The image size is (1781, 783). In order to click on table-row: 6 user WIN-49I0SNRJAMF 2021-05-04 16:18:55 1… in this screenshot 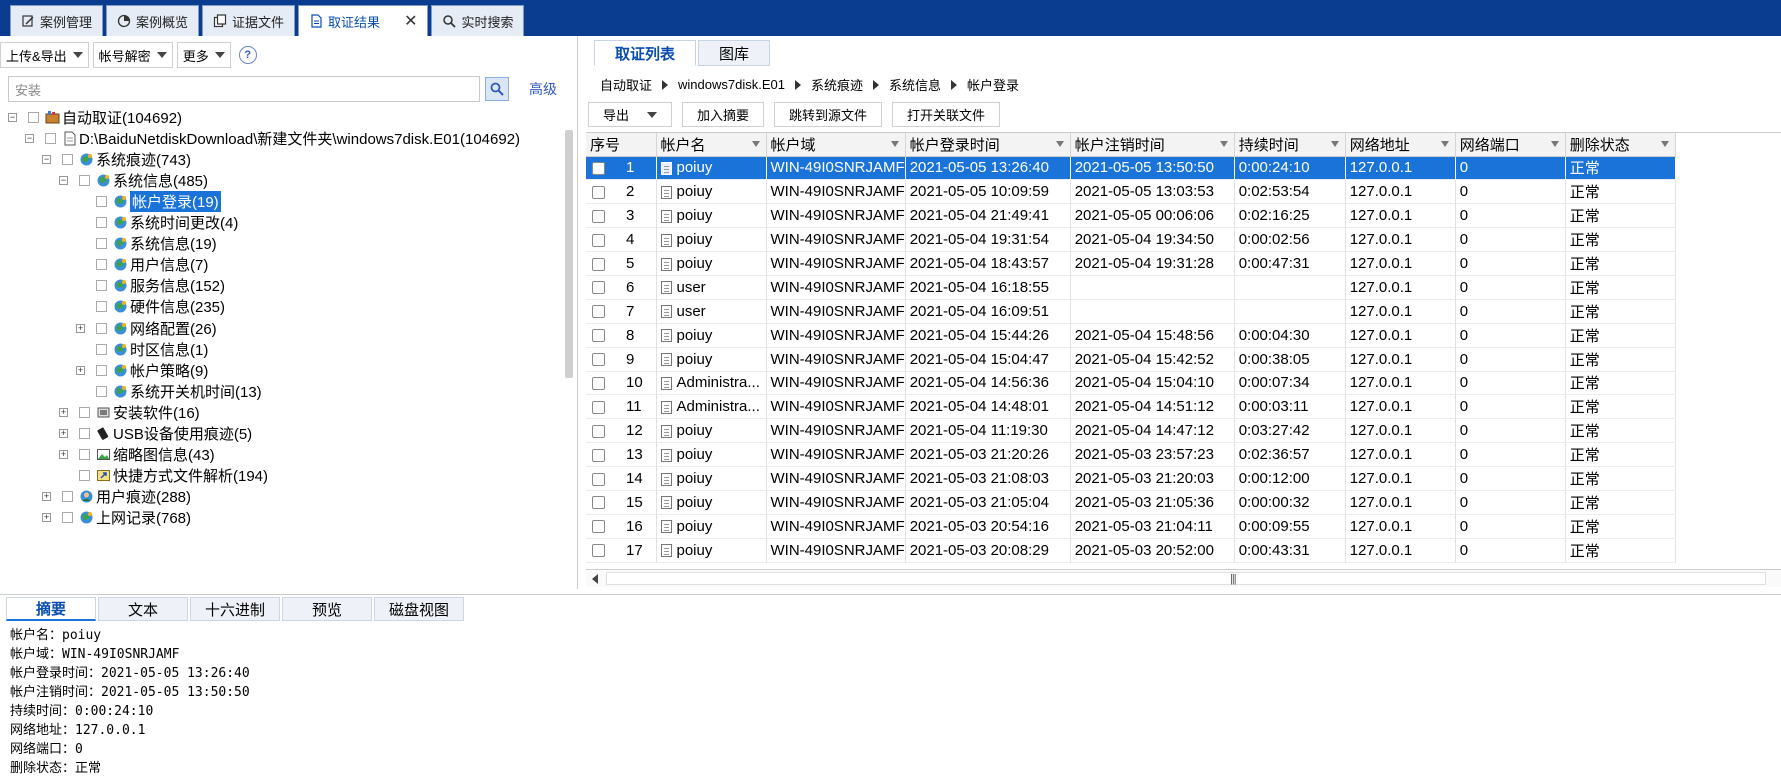, I will do `click(1131, 287)`.